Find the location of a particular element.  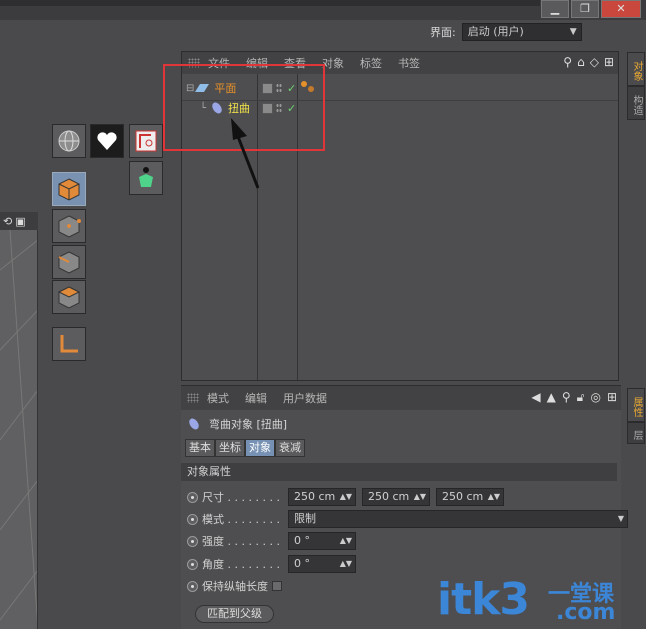

eye-icon: ◇ is located at coordinates (594, 62).